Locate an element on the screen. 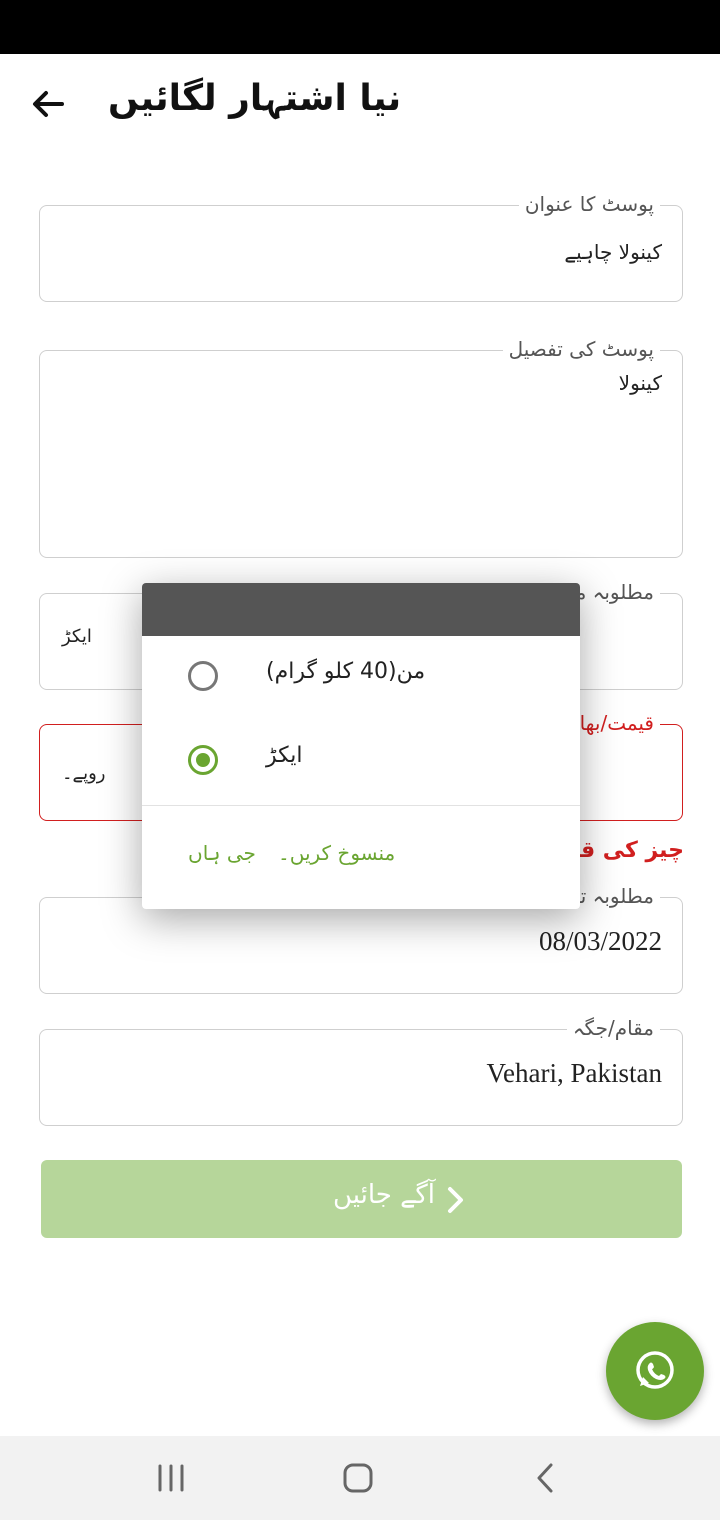  location-label: مقام/جگہ is located at coordinates (613, 1028).